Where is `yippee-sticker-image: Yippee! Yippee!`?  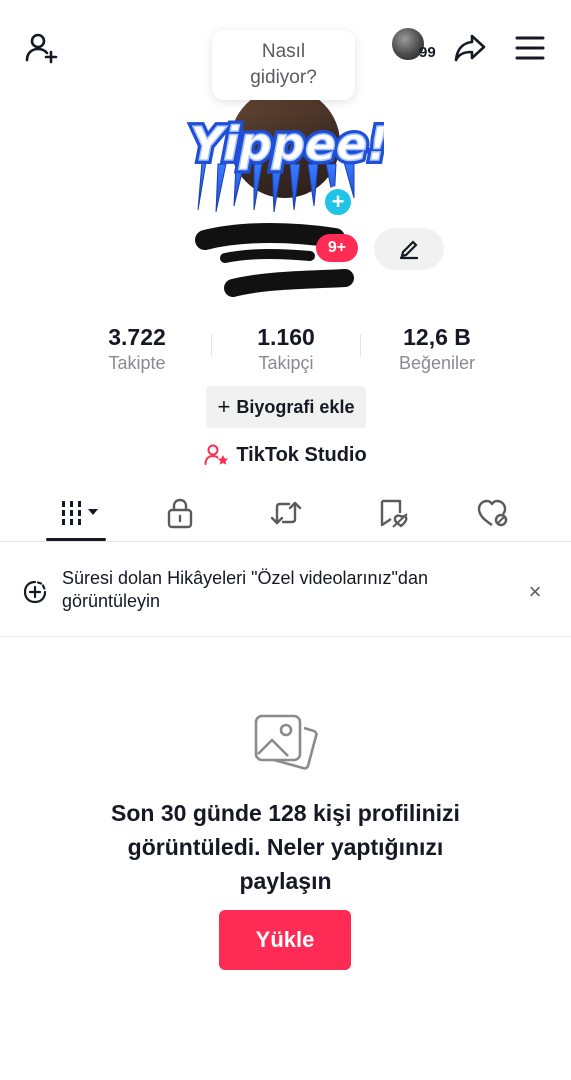
yippee-sticker-image: Yippee! Yippee! is located at coordinates (285, 162).